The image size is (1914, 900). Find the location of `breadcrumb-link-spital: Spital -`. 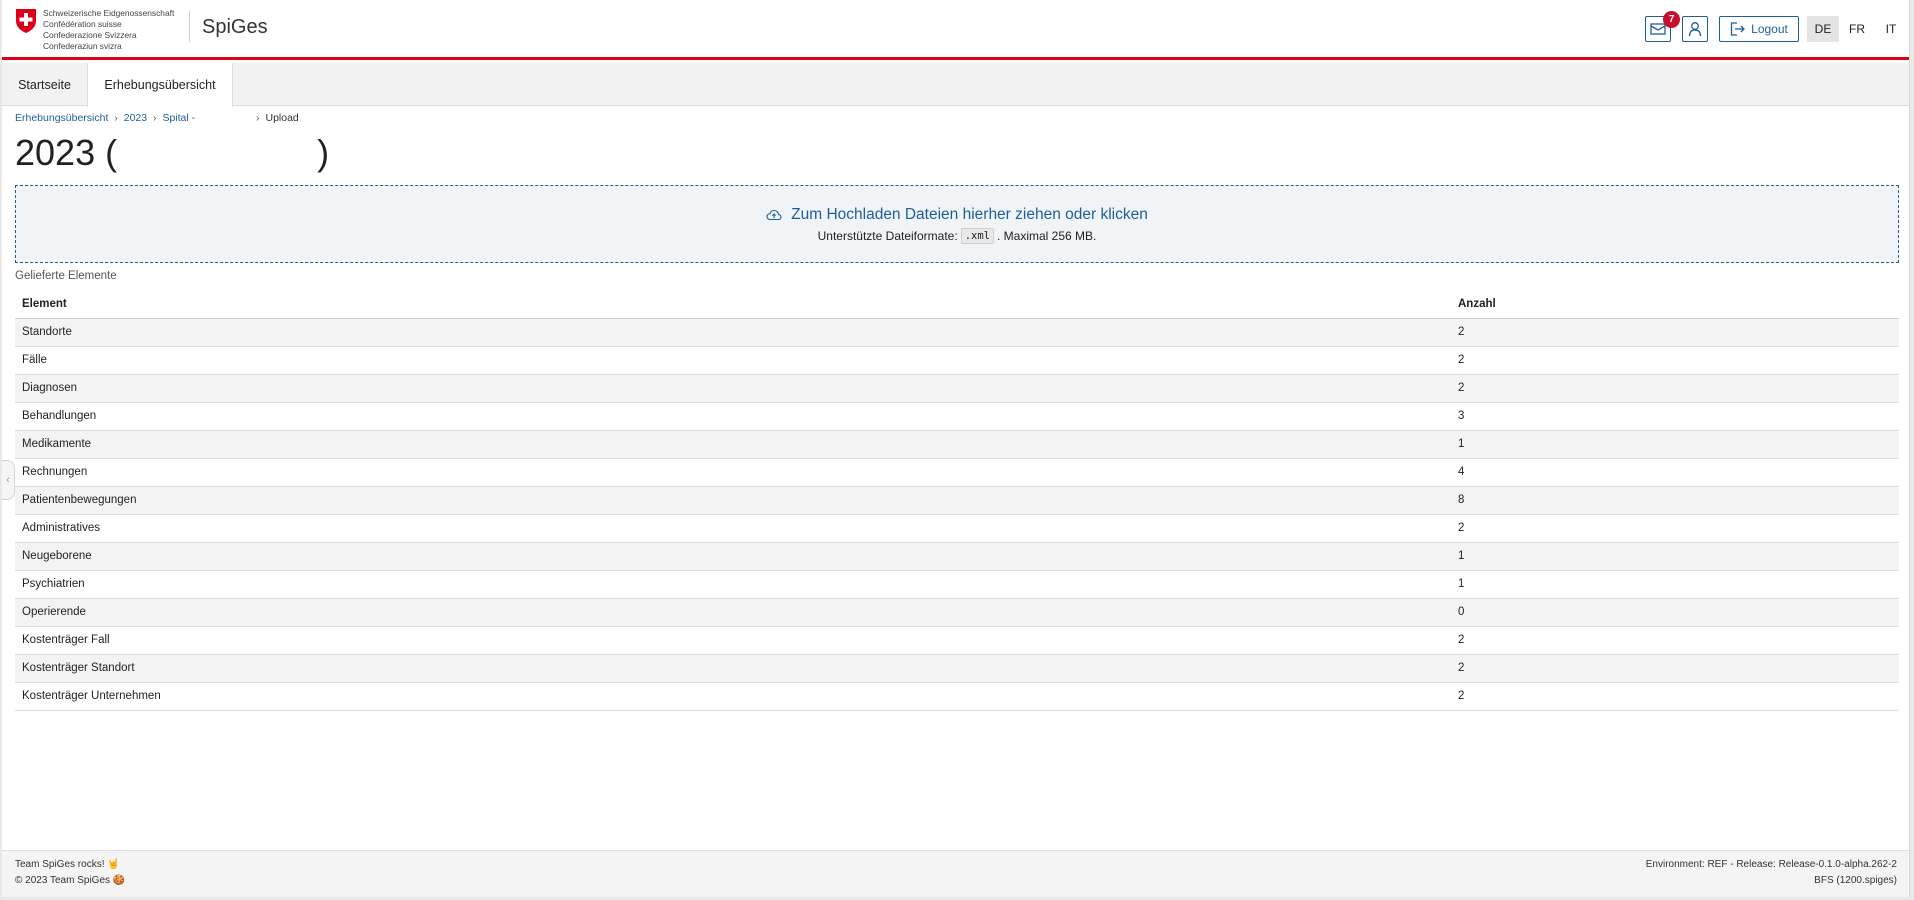

breadcrumb-link-spital: Spital - is located at coordinates (206, 118).